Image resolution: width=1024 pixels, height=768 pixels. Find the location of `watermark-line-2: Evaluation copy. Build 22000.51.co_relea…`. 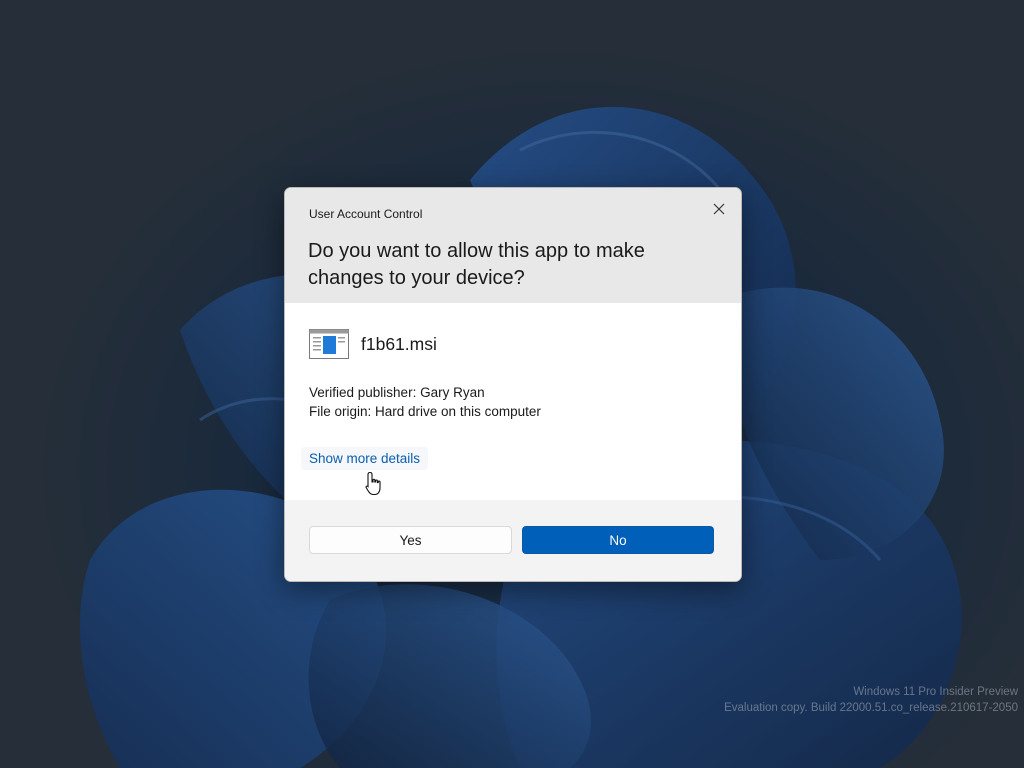

watermark-line-2: Evaluation copy. Build 22000.51.co_relea… is located at coordinates (871, 708).